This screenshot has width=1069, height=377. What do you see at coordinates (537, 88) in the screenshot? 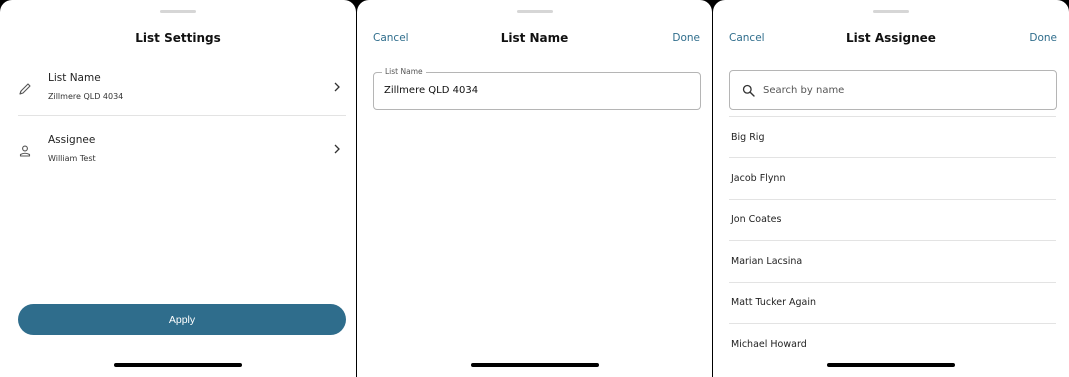
I see `list-name-field: List Name Zillmere QLD 4034` at bounding box center [537, 88].